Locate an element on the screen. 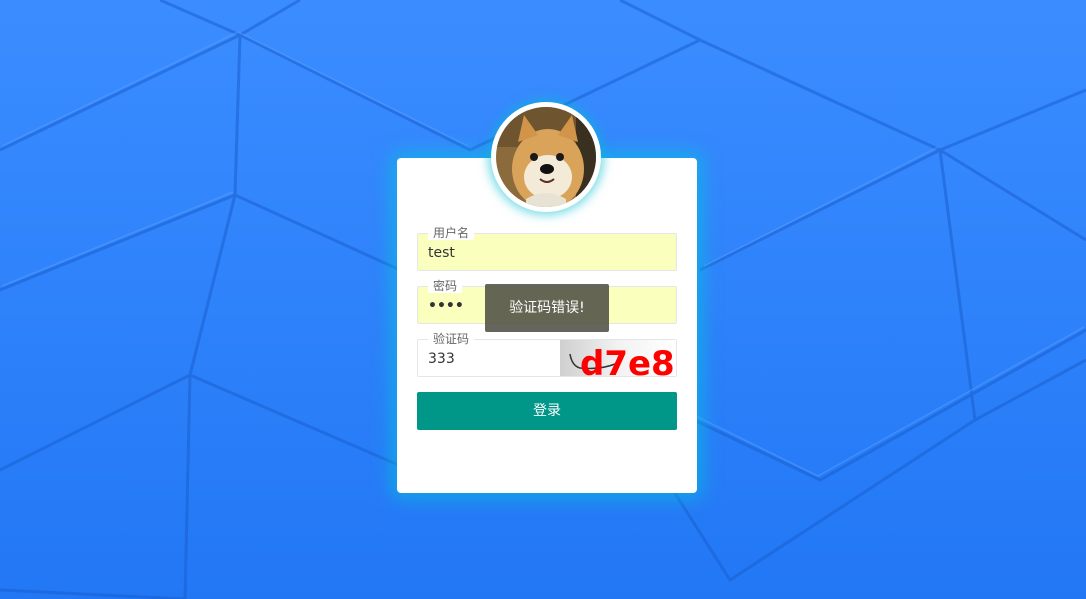  username-value: test is located at coordinates (441, 253).